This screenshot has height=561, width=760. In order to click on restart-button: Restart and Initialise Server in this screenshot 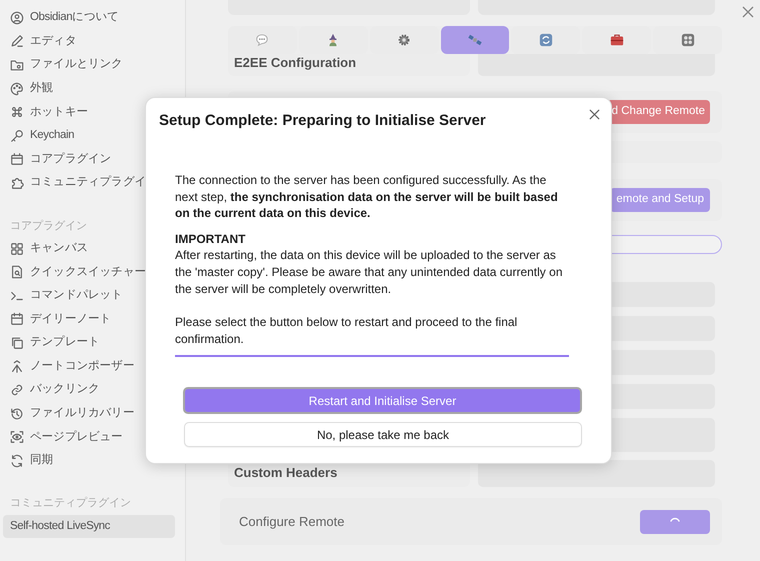, I will do `click(382, 400)`.